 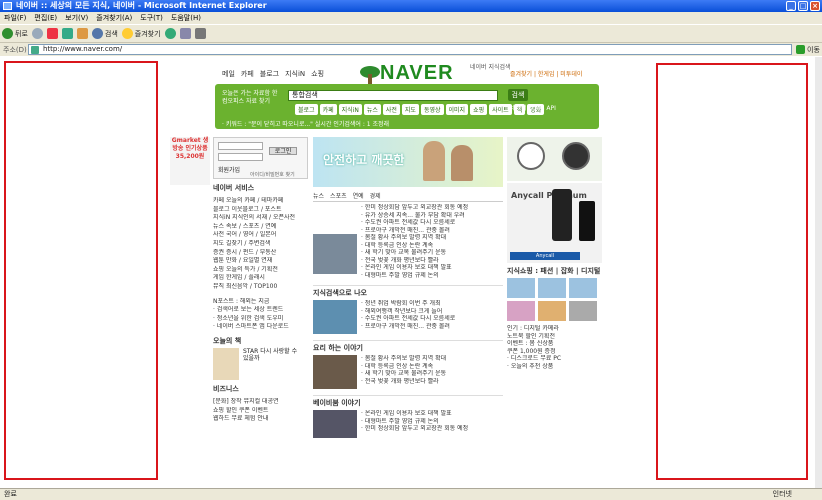 What do you see at coordinates (272, 174) in the screenshot?
I see `find-account-link: 아이디/비밀번호 찾기` at bounding box center [272, 174].